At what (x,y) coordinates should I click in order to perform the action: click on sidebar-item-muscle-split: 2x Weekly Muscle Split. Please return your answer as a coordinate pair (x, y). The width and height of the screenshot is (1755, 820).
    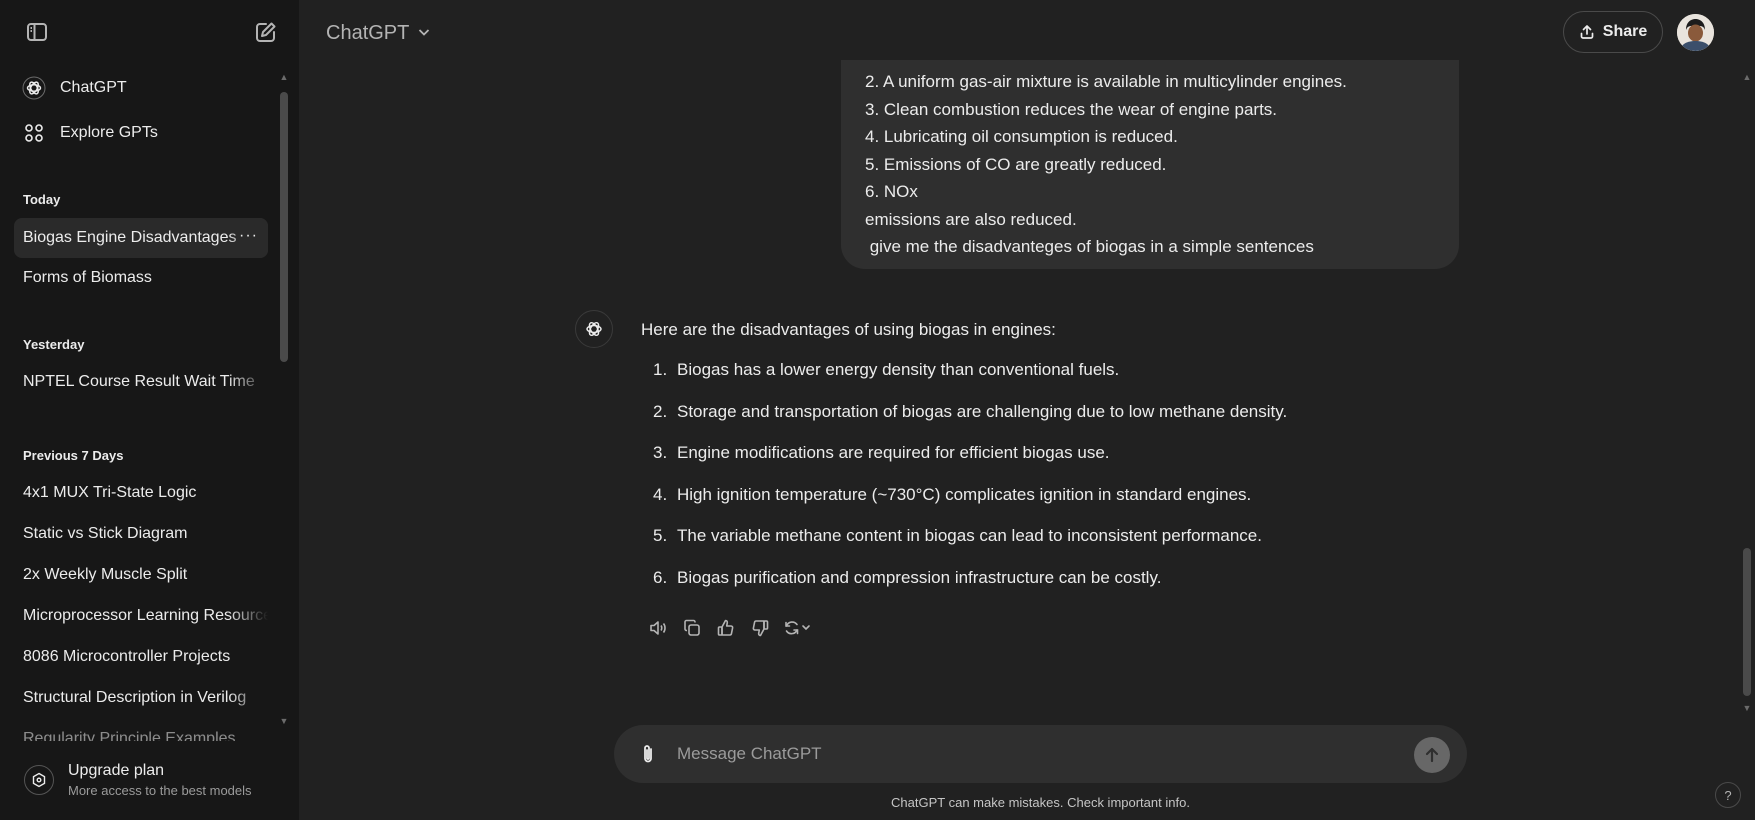
    Looking at the image, I should click on (141, 575).